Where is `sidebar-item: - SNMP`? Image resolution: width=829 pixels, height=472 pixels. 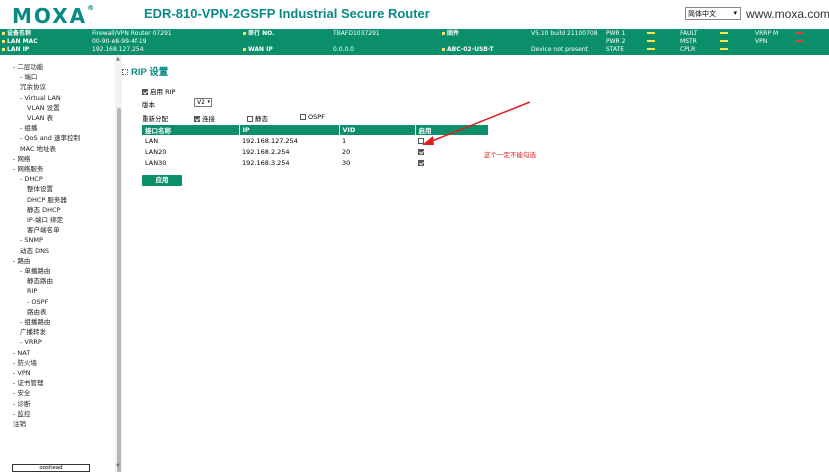 sidebar-item: - SNMP is located at coordinates (31, 240).